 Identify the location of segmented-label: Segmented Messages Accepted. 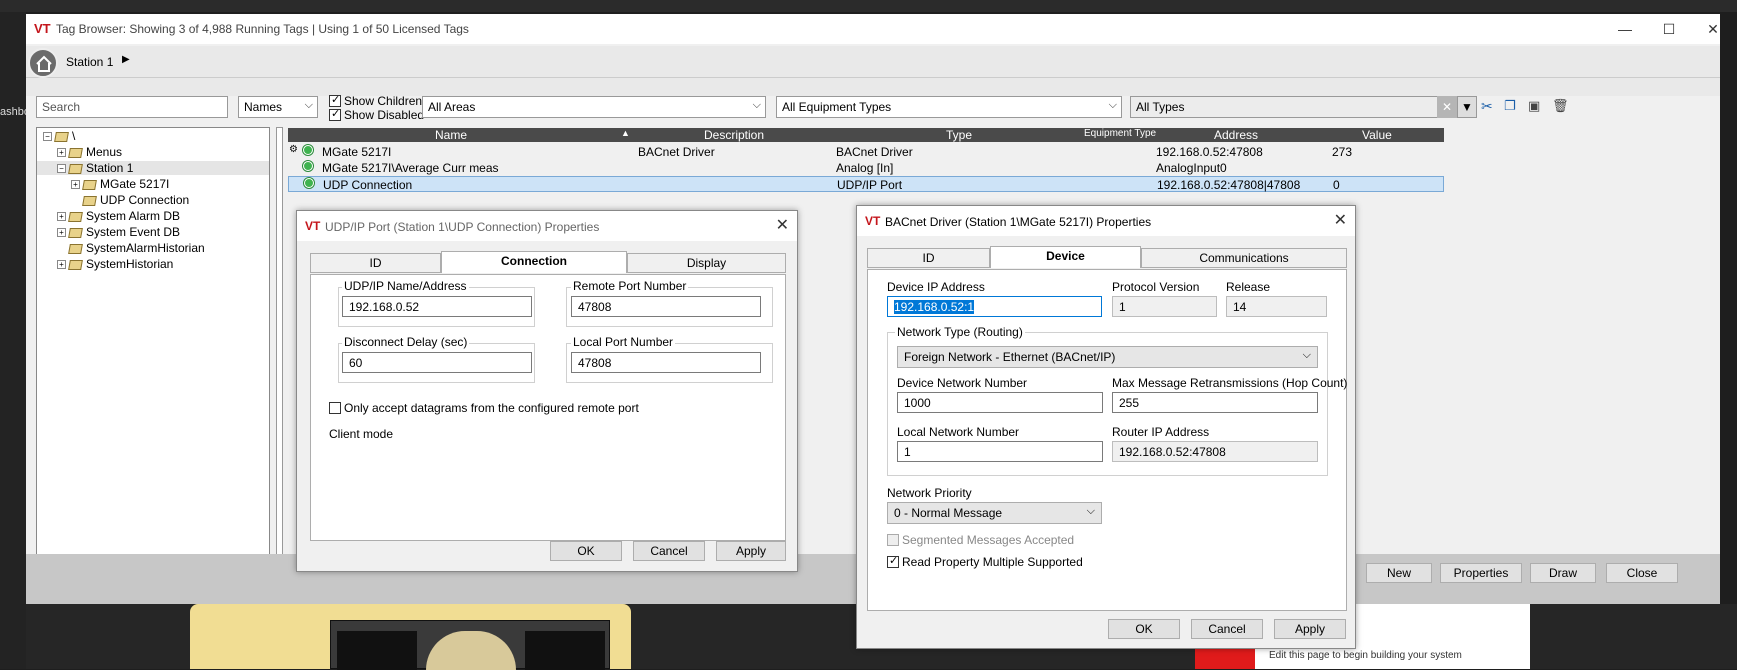
(988, 540).